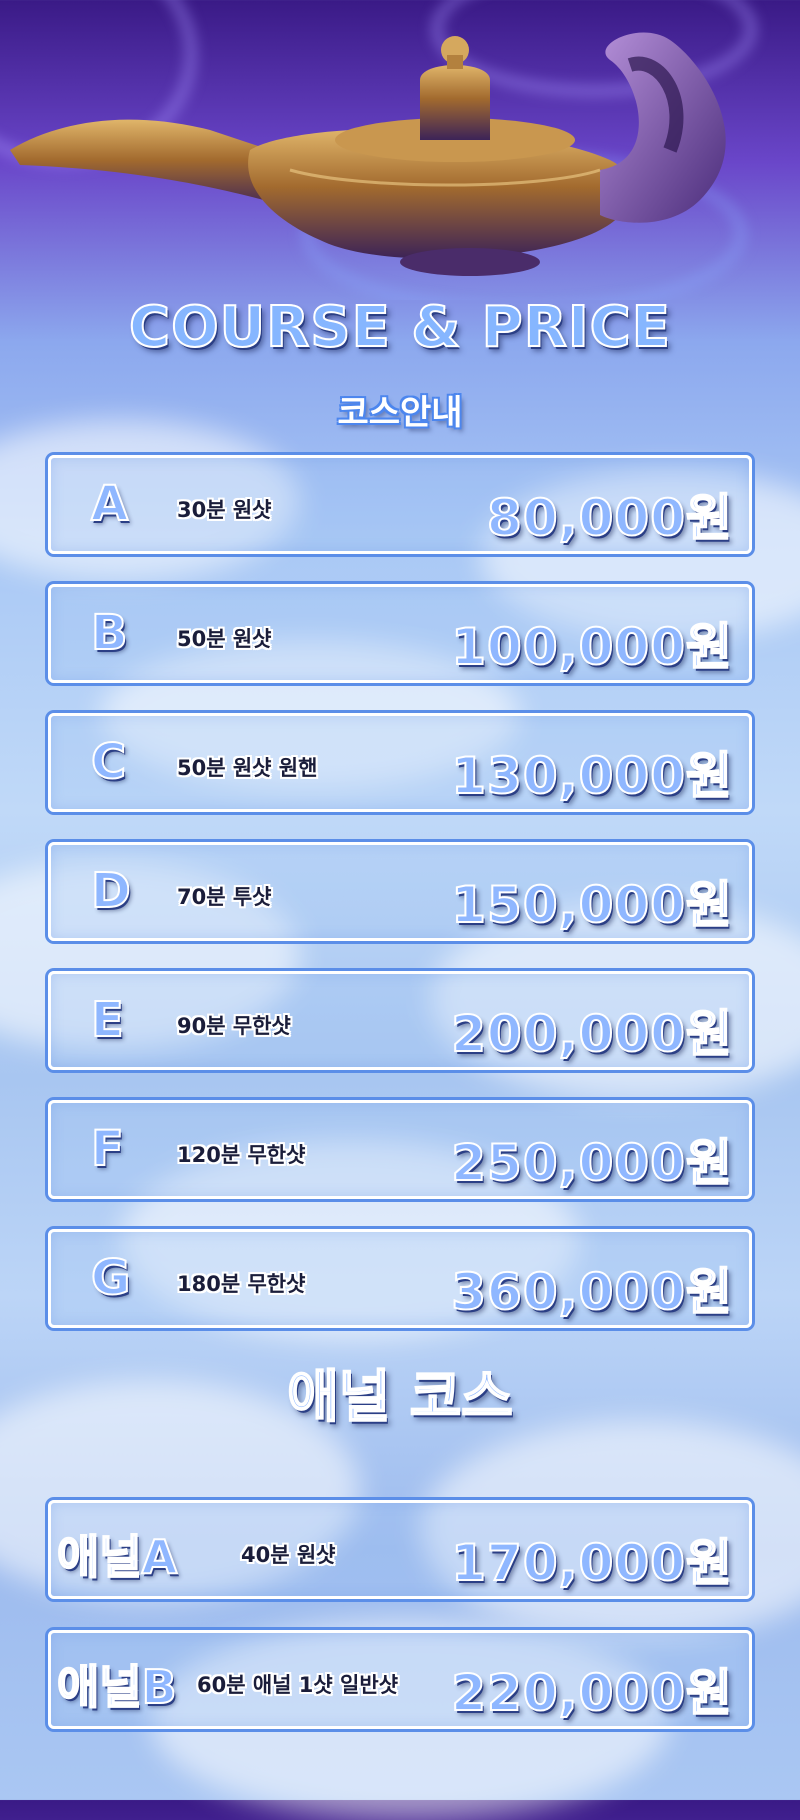 Image resolution: width=800 pixels, height=1820 pixels. What do you see at coordinates (591, 1292) in the screenshot?
I see `course-price: 360,000원` at bounding box center [591, 1292].